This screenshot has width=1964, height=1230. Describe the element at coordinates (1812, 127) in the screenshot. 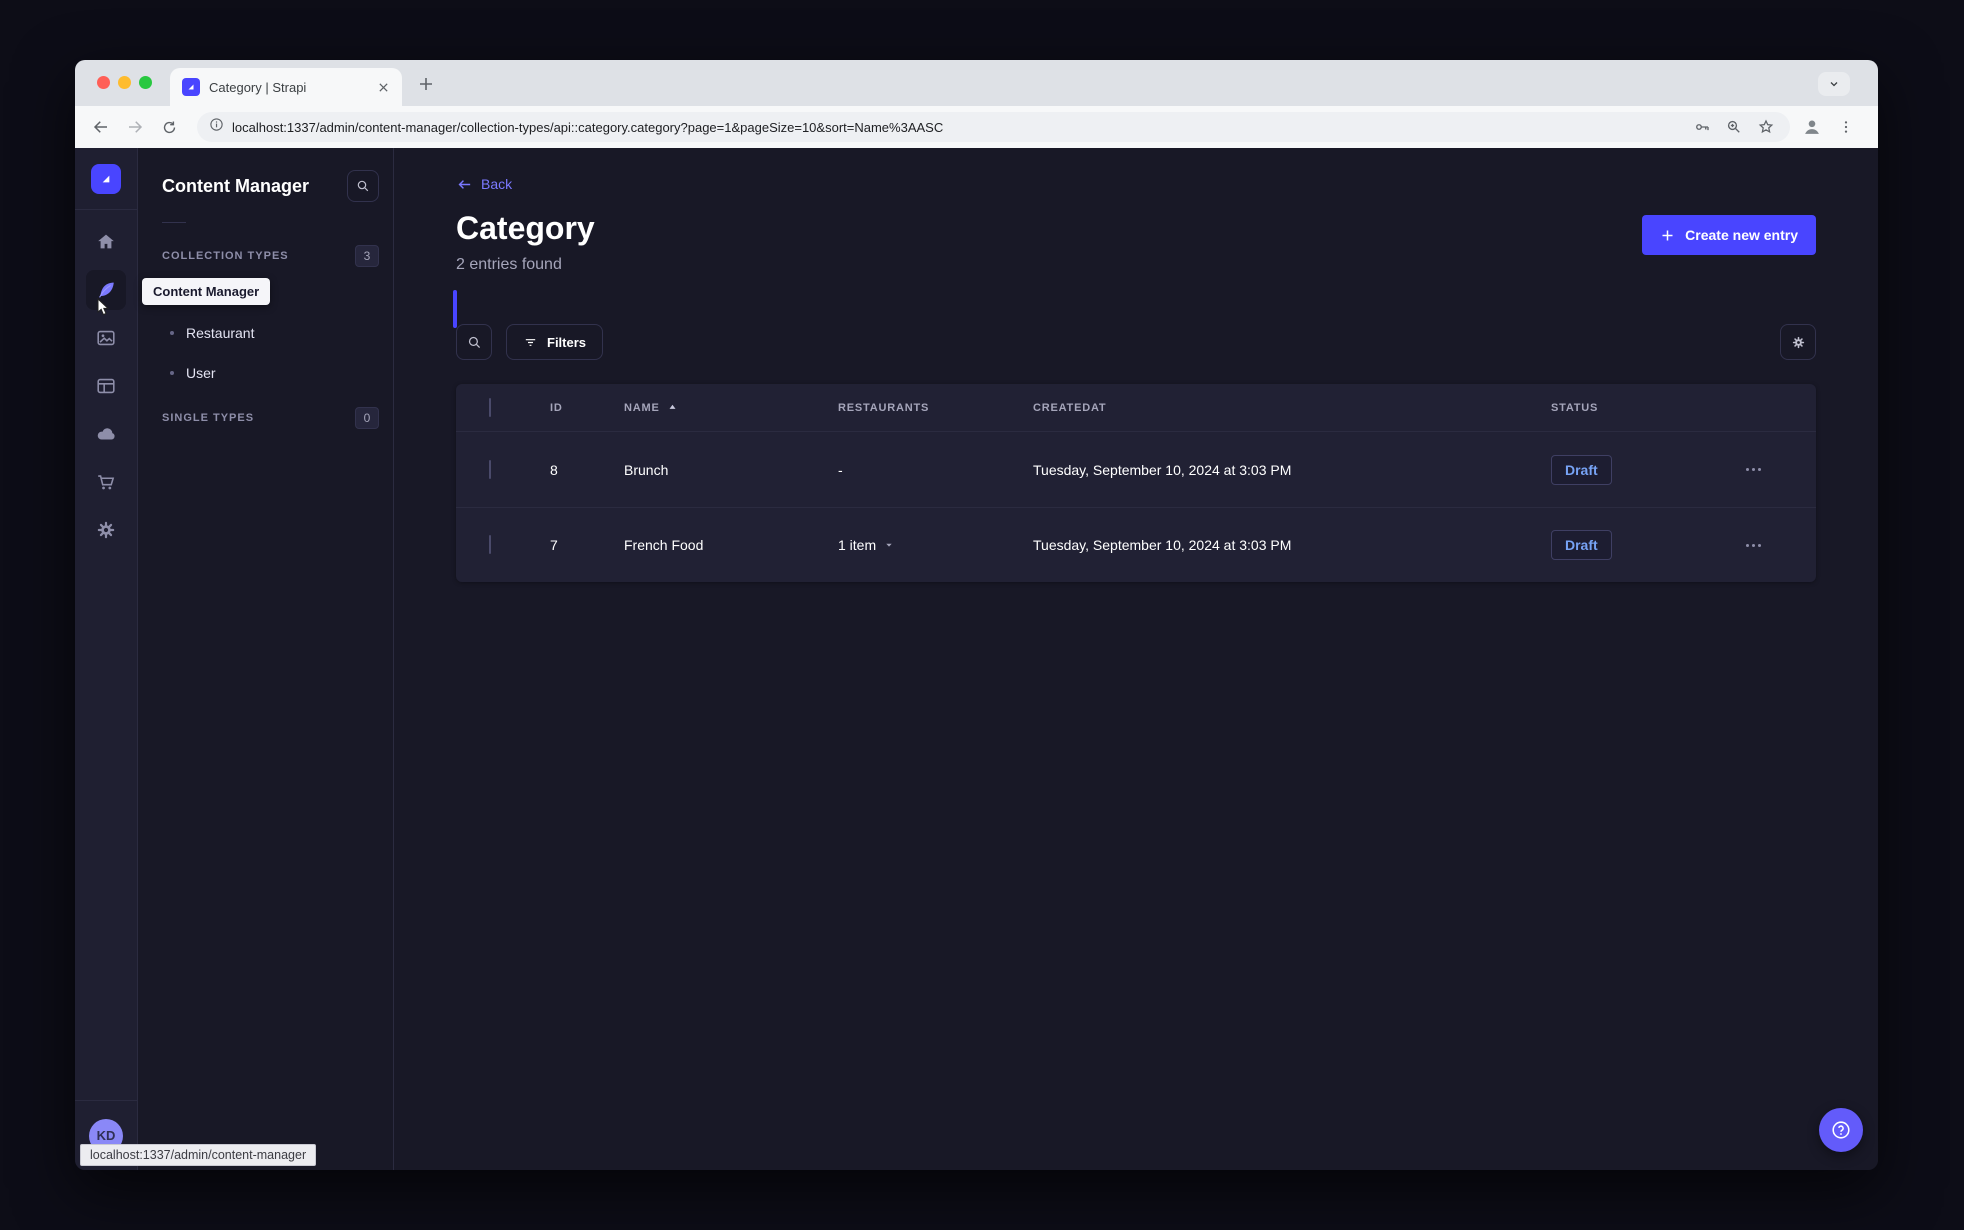

I see `profile-icon` at that location.